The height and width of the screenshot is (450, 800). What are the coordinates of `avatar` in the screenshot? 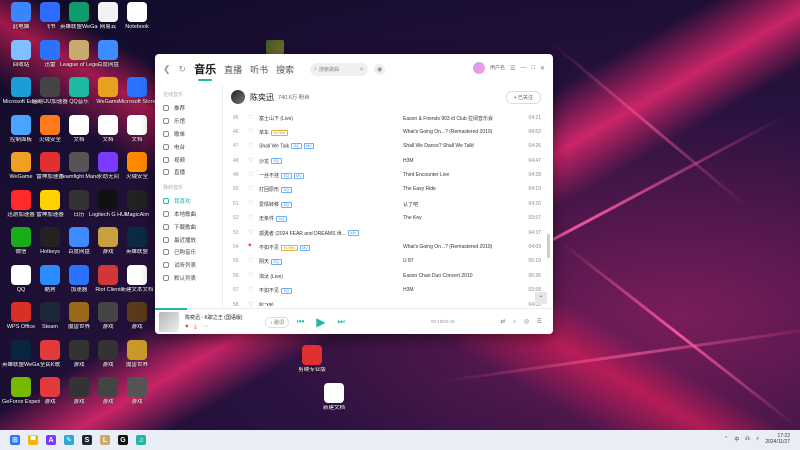 It's located at (478, 68).